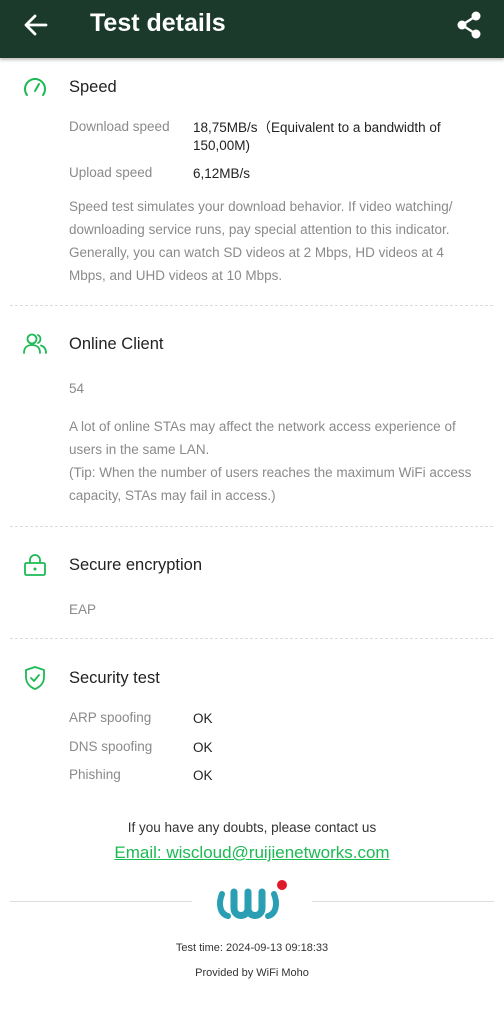  Describe the element at coordinates (252, 973) in the screenshot. I see `provided-by: Provided by WiFi Moho` at that location.